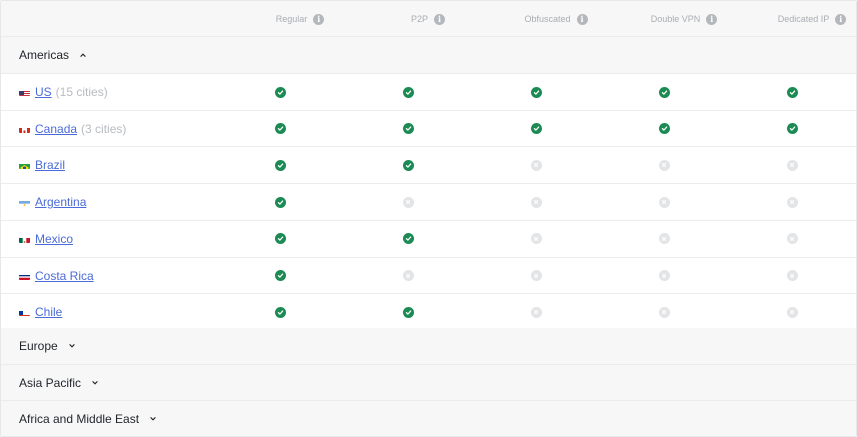 This screenshot has height=437, width=857. What do you see at coordinates (50, 382) in the screenshot?
I see `region-label: Asia Pacific` at bounding box center [50, 382].